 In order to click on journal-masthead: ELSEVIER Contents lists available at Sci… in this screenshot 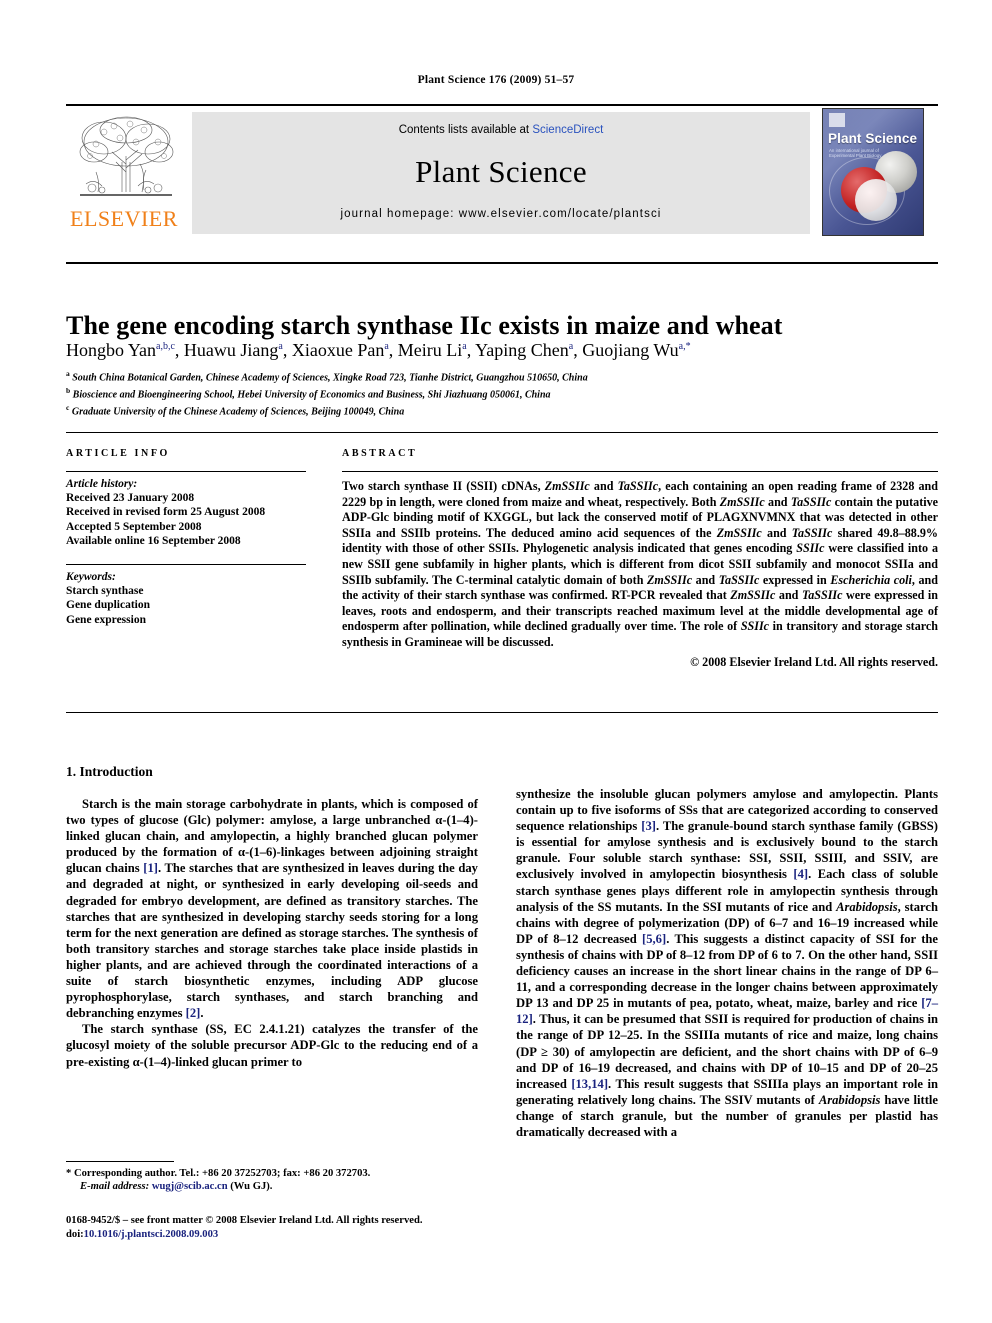, I will do `click(502, 170)`.